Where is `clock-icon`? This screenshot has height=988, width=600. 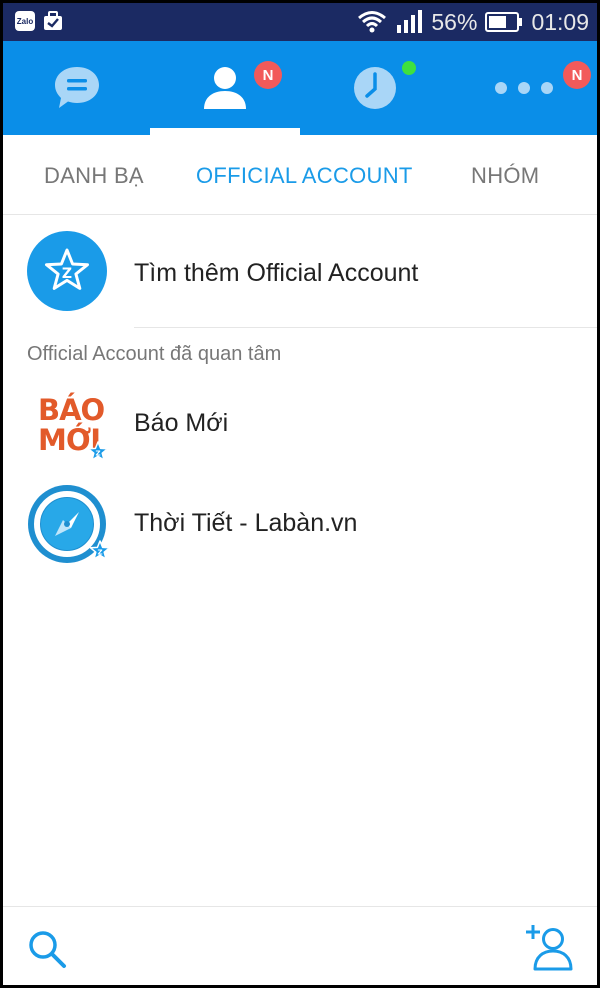 clock-icon is located at coordinates (375, 88).